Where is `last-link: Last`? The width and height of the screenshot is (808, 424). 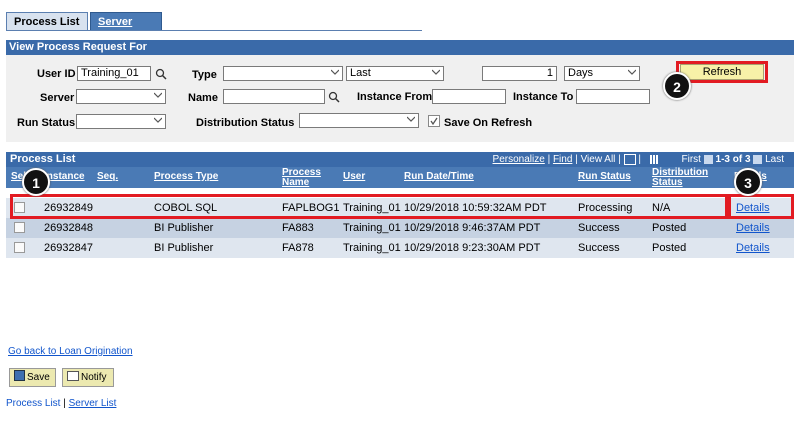
last-link: Last is located at coordinates (774, 159).